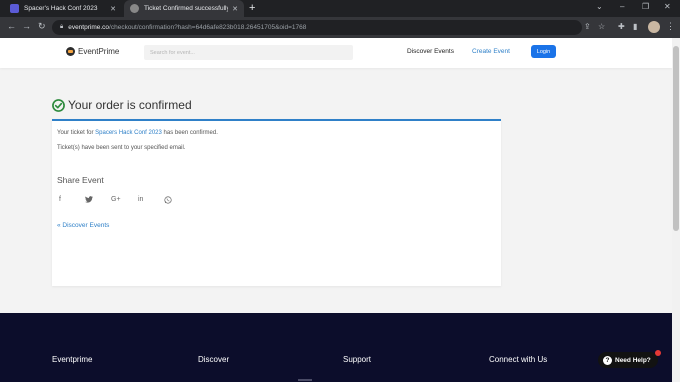 The image size is (680, 382). I want to click on site-logo: EventPrime, so click(92, 51).